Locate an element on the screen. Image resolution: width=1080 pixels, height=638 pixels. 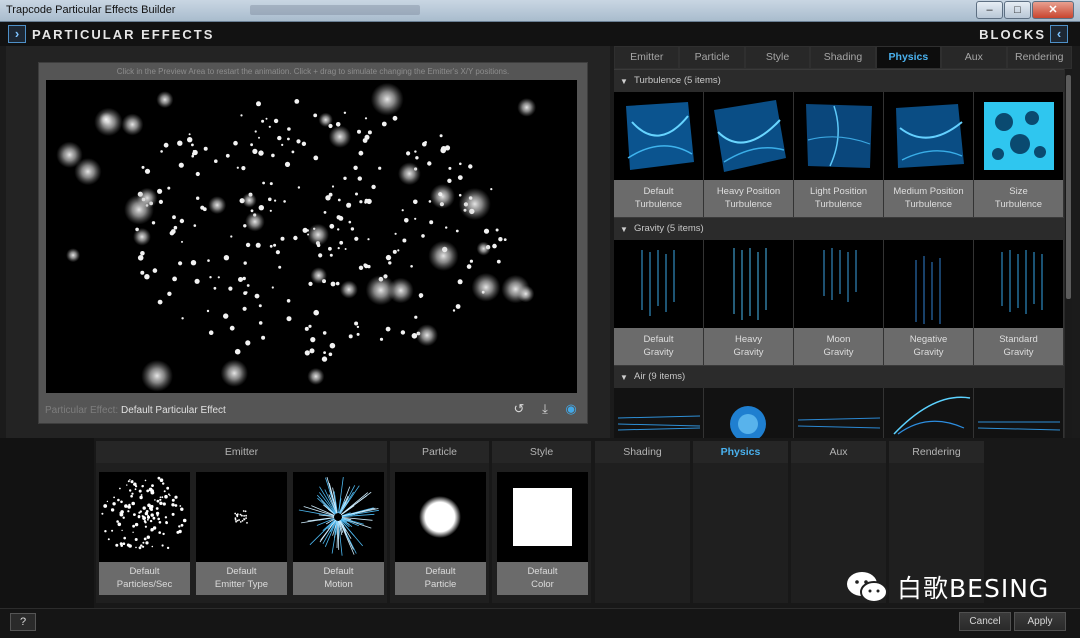
blurred-taskbar-area is located at coordinates (335, 10).